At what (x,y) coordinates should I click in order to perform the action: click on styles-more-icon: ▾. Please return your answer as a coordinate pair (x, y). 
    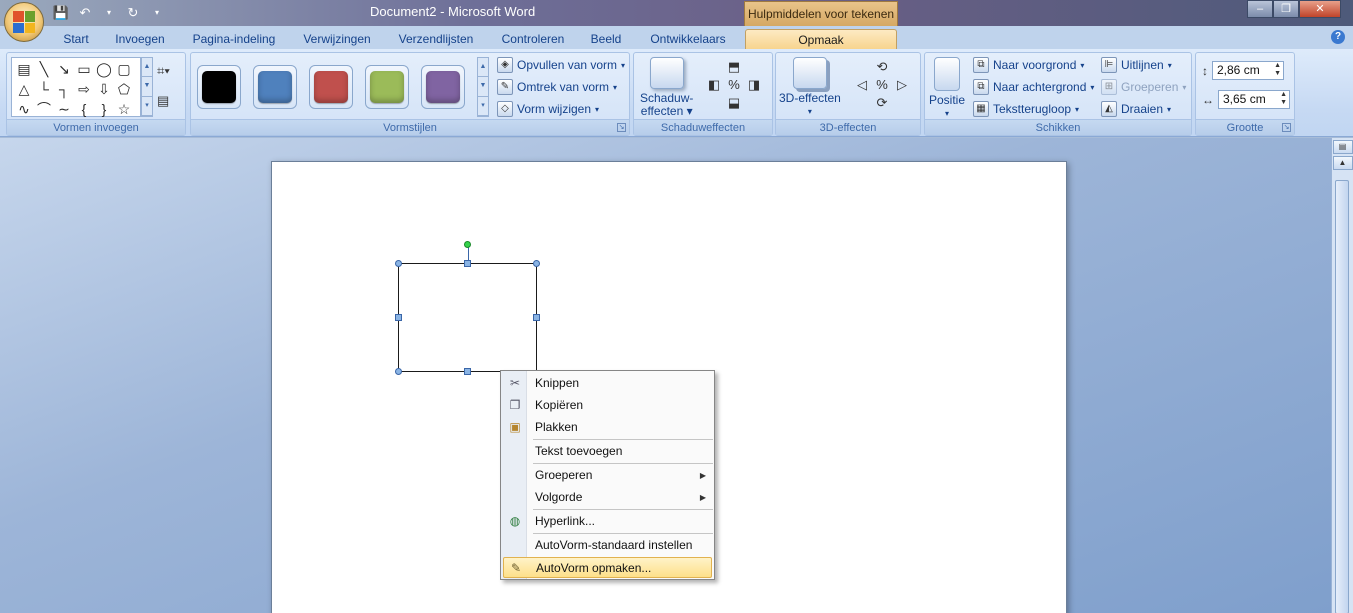
    Looking at the image, I should click on (483, 106).